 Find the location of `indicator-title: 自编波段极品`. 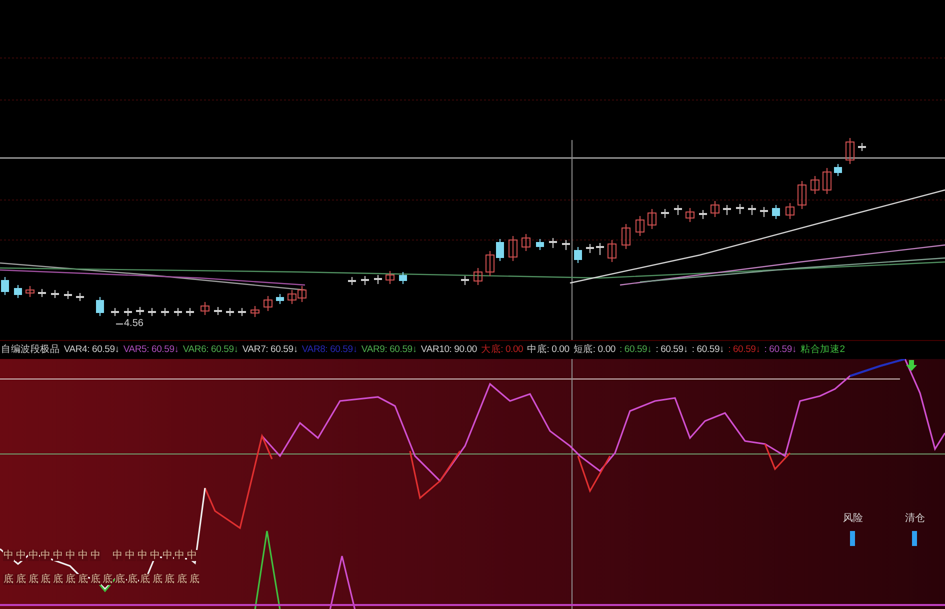

indicator-title: 自编波段极品 is located at coordinates (30, 350).